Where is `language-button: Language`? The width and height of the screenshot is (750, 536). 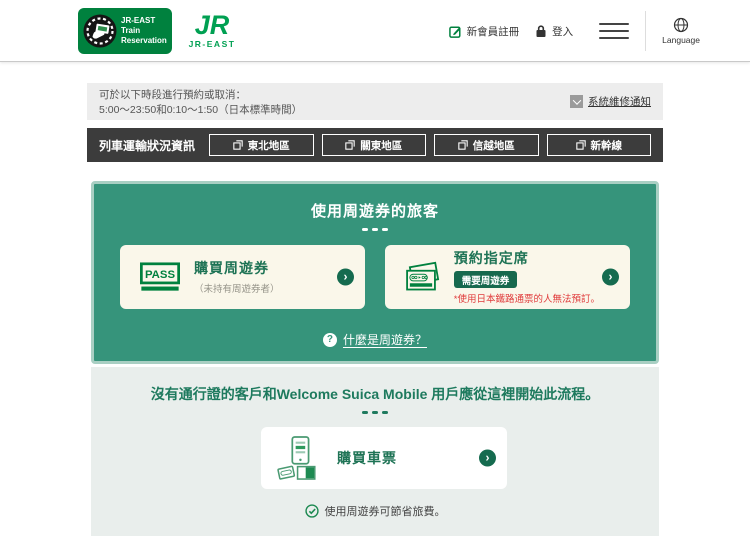 language-button: Language is located at coordinates (681, 31).